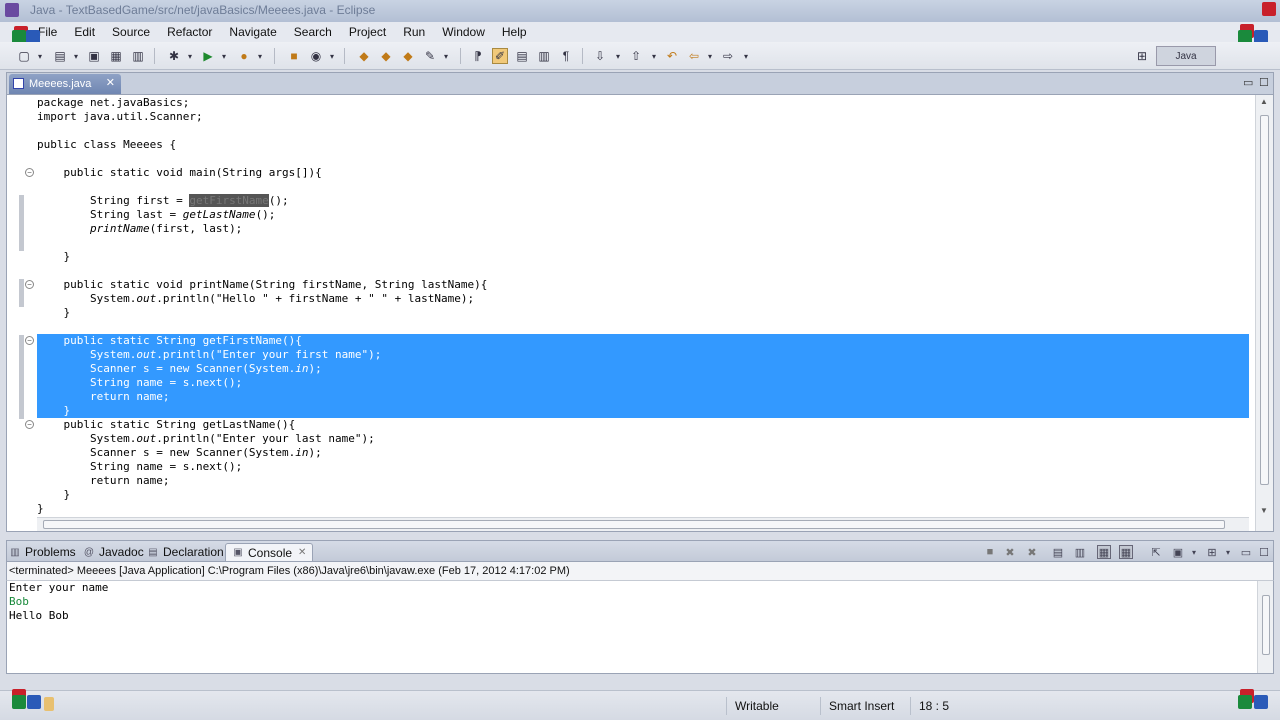 The image size is (1280, 720). I want to click on open-dropdown-icon: ▾, so click(76, 56).